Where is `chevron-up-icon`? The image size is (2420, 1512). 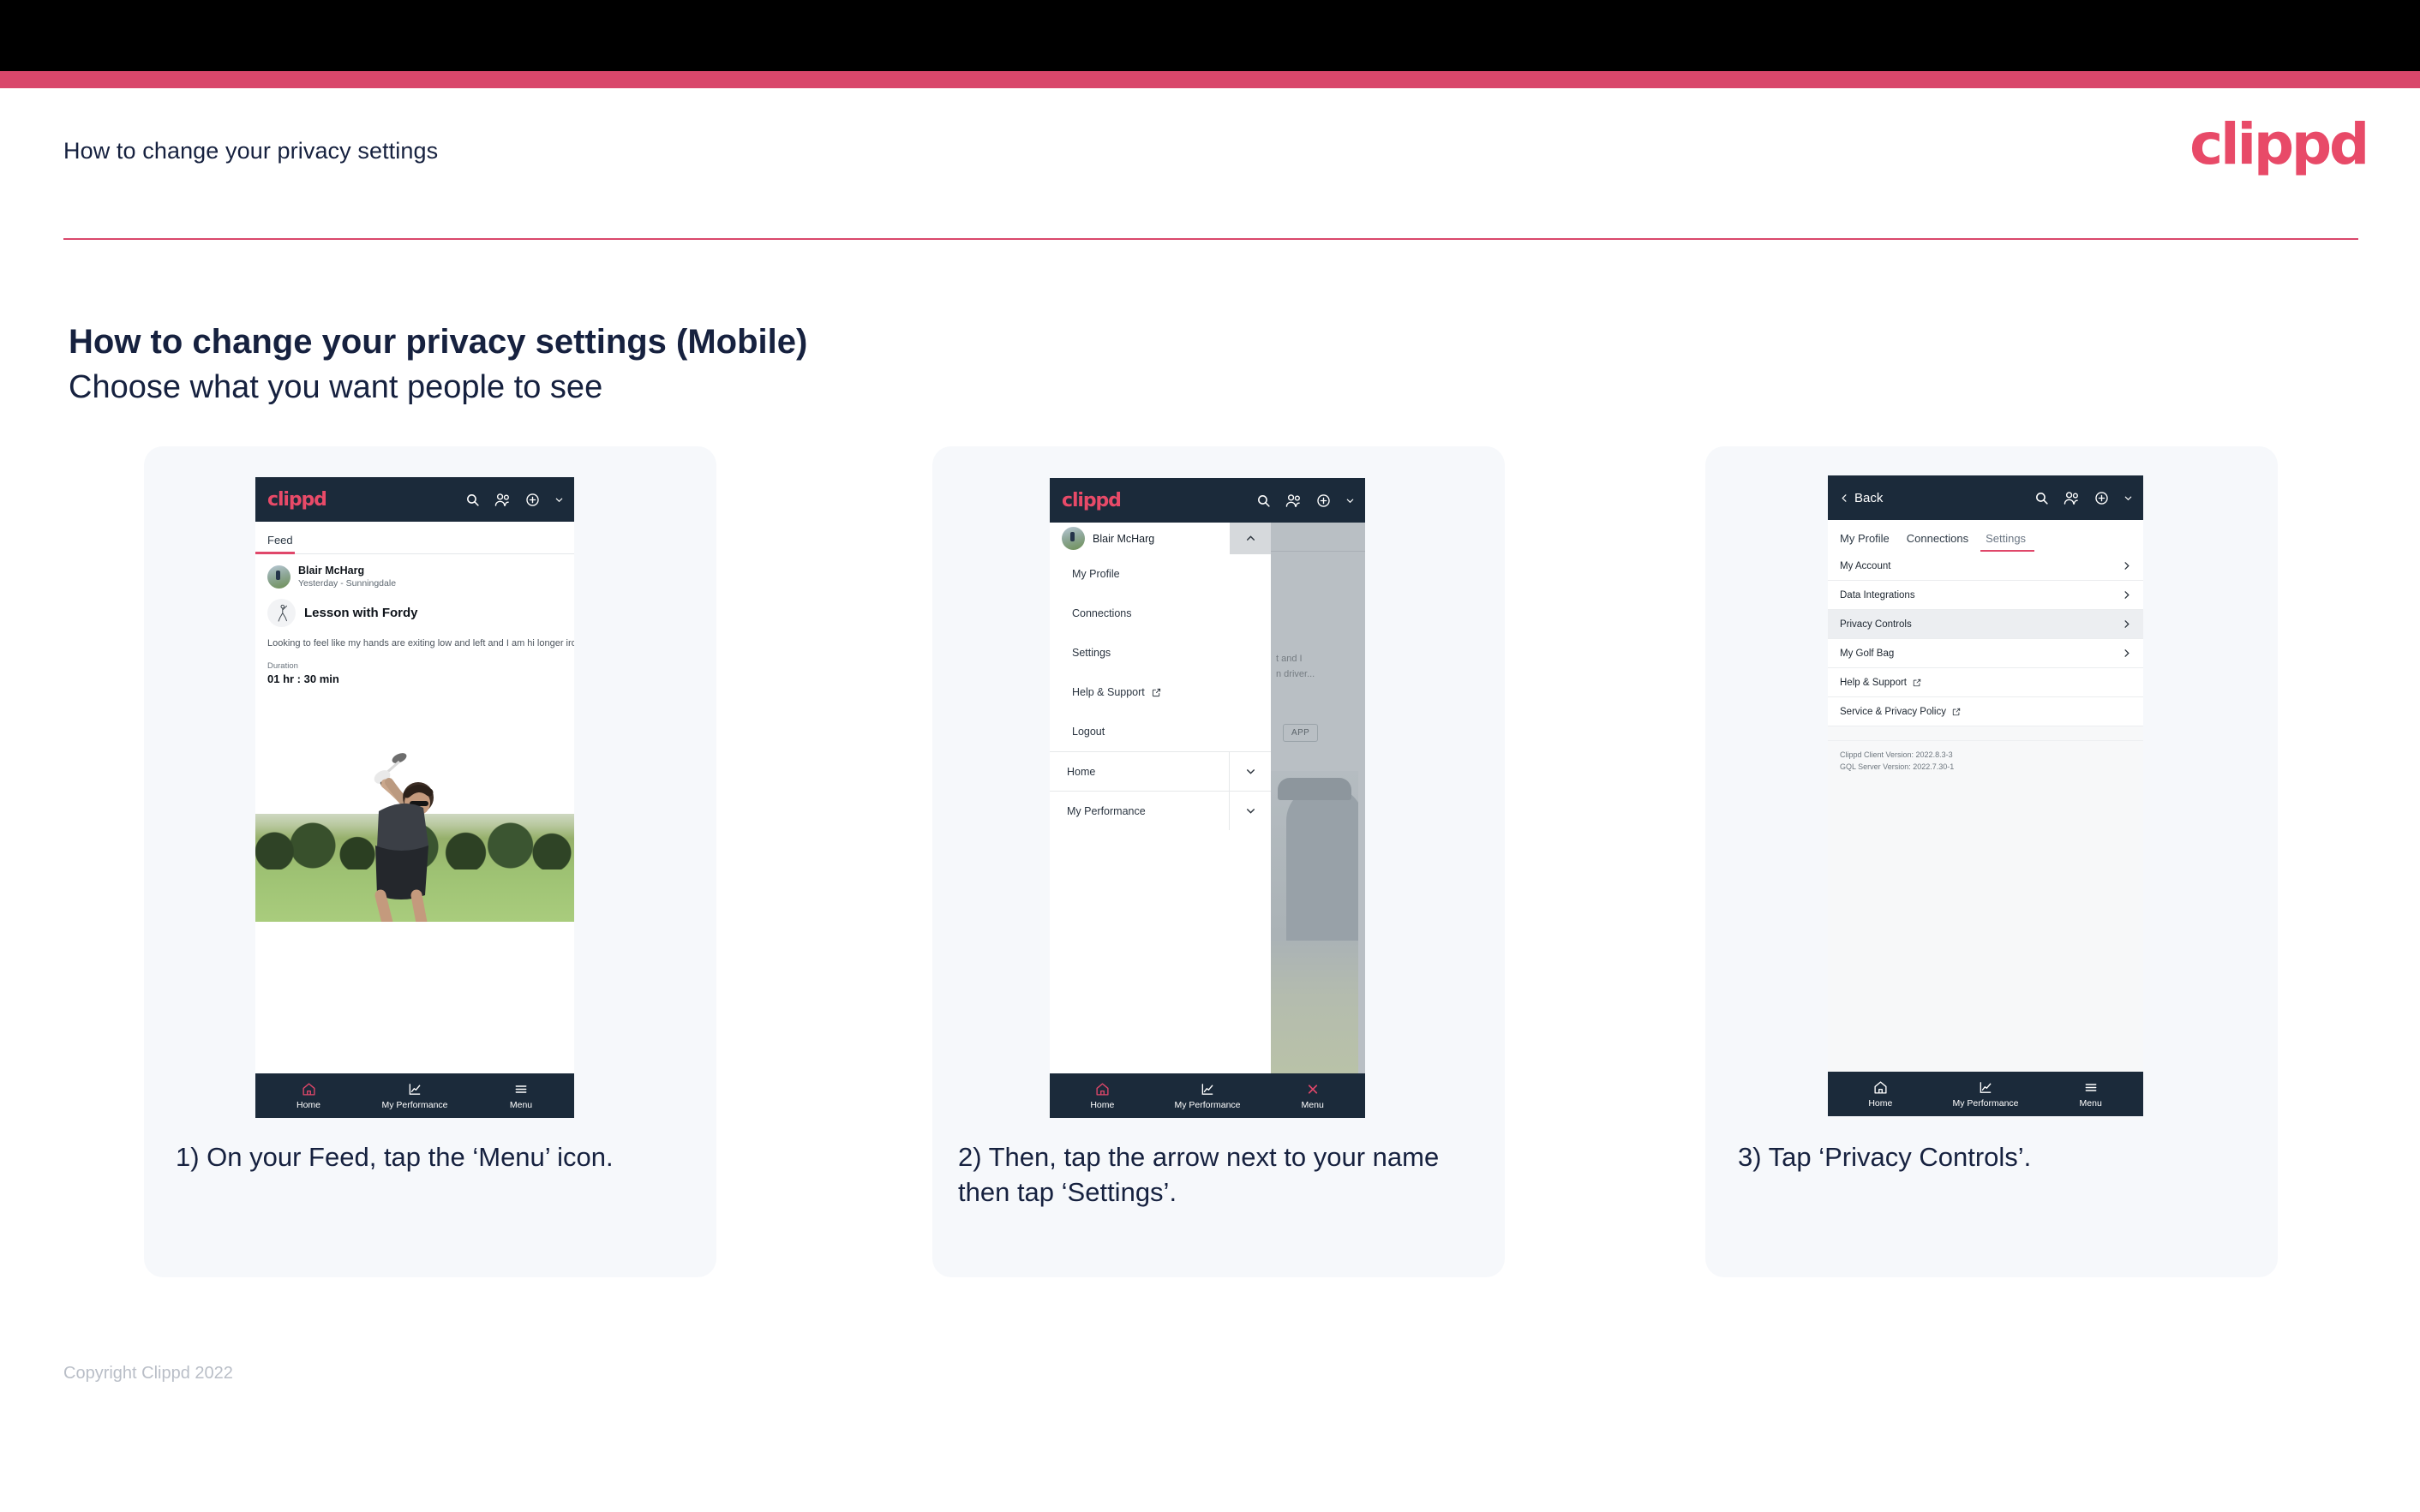 chevron-up-icon is located at coordinates (1250, 538).